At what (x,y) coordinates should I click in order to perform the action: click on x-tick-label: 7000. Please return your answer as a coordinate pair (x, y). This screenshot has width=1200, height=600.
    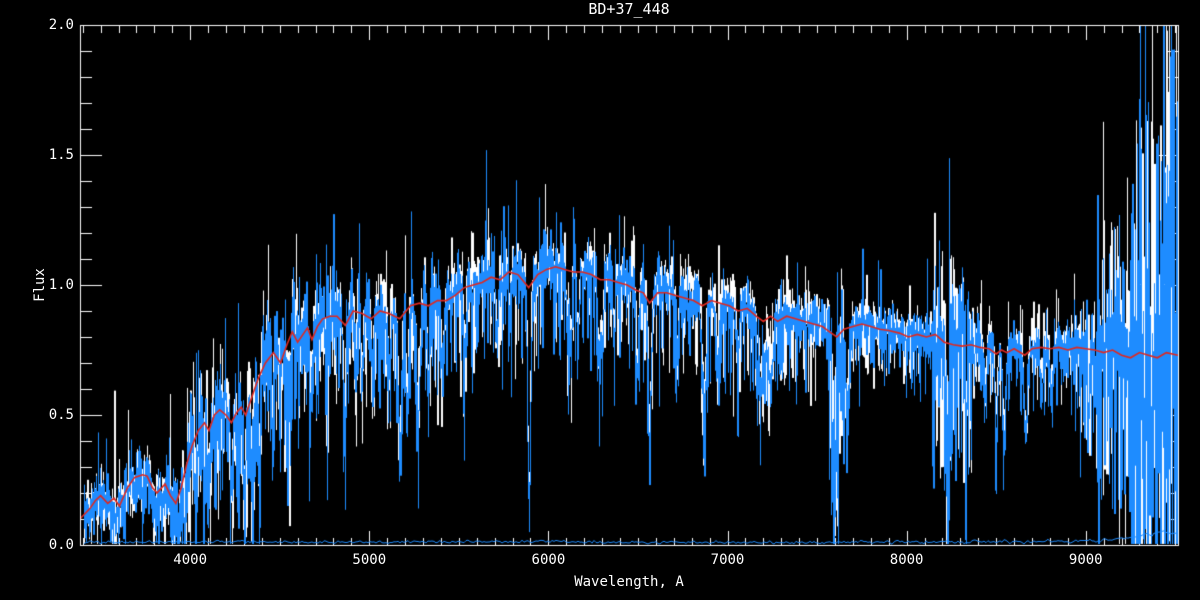
    Looking at the image, I should click on (727, 560).